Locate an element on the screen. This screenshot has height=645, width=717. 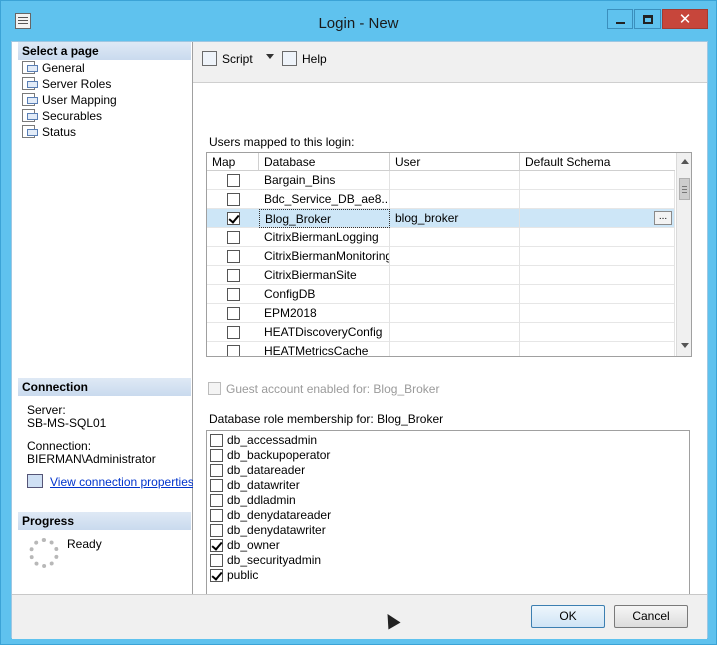
page-label: Server Roles is located at coordinates (77, 84).